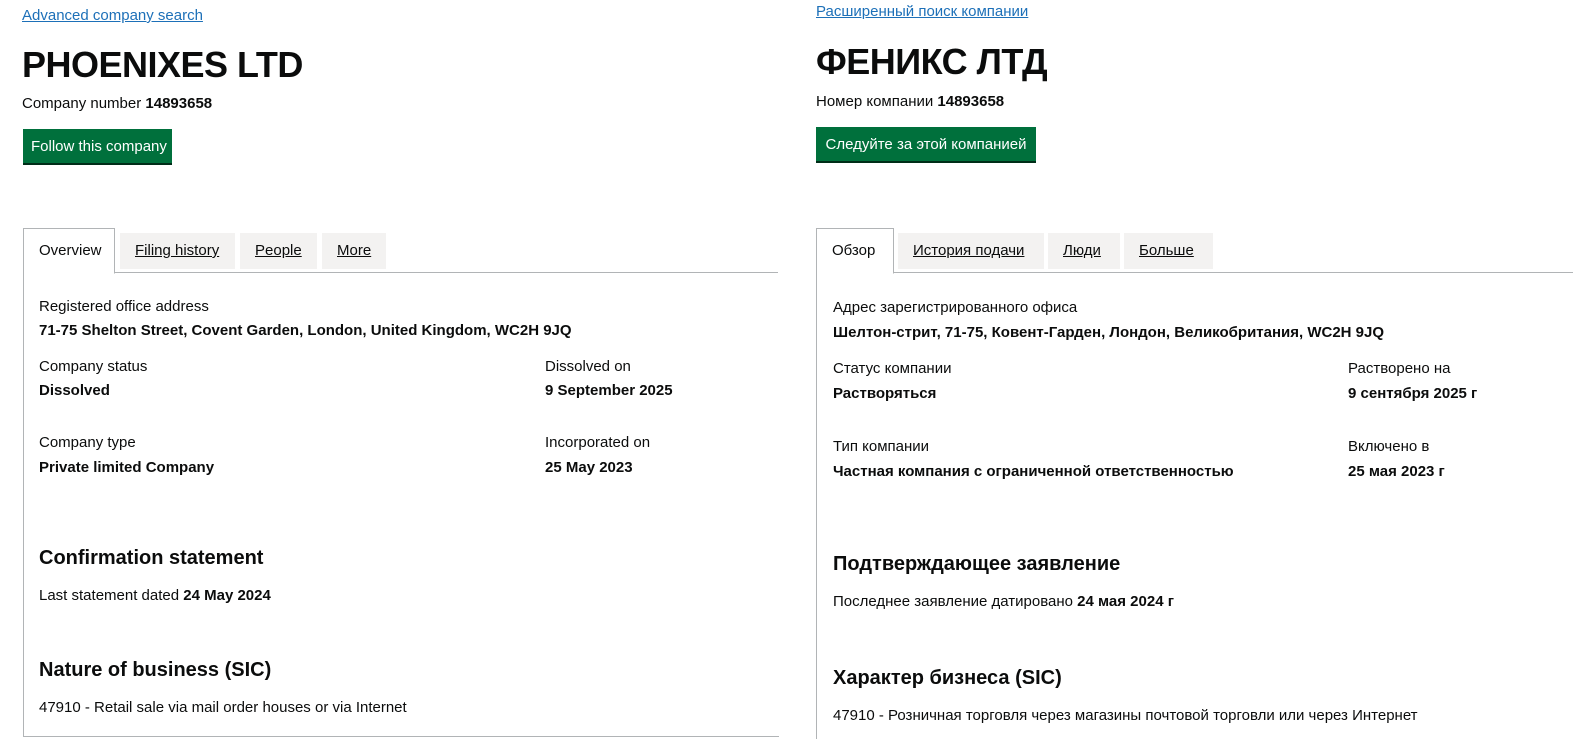  I want to click on registered-office-label-ru: Адрес зарегистрированного офиса, so click(955, 307).